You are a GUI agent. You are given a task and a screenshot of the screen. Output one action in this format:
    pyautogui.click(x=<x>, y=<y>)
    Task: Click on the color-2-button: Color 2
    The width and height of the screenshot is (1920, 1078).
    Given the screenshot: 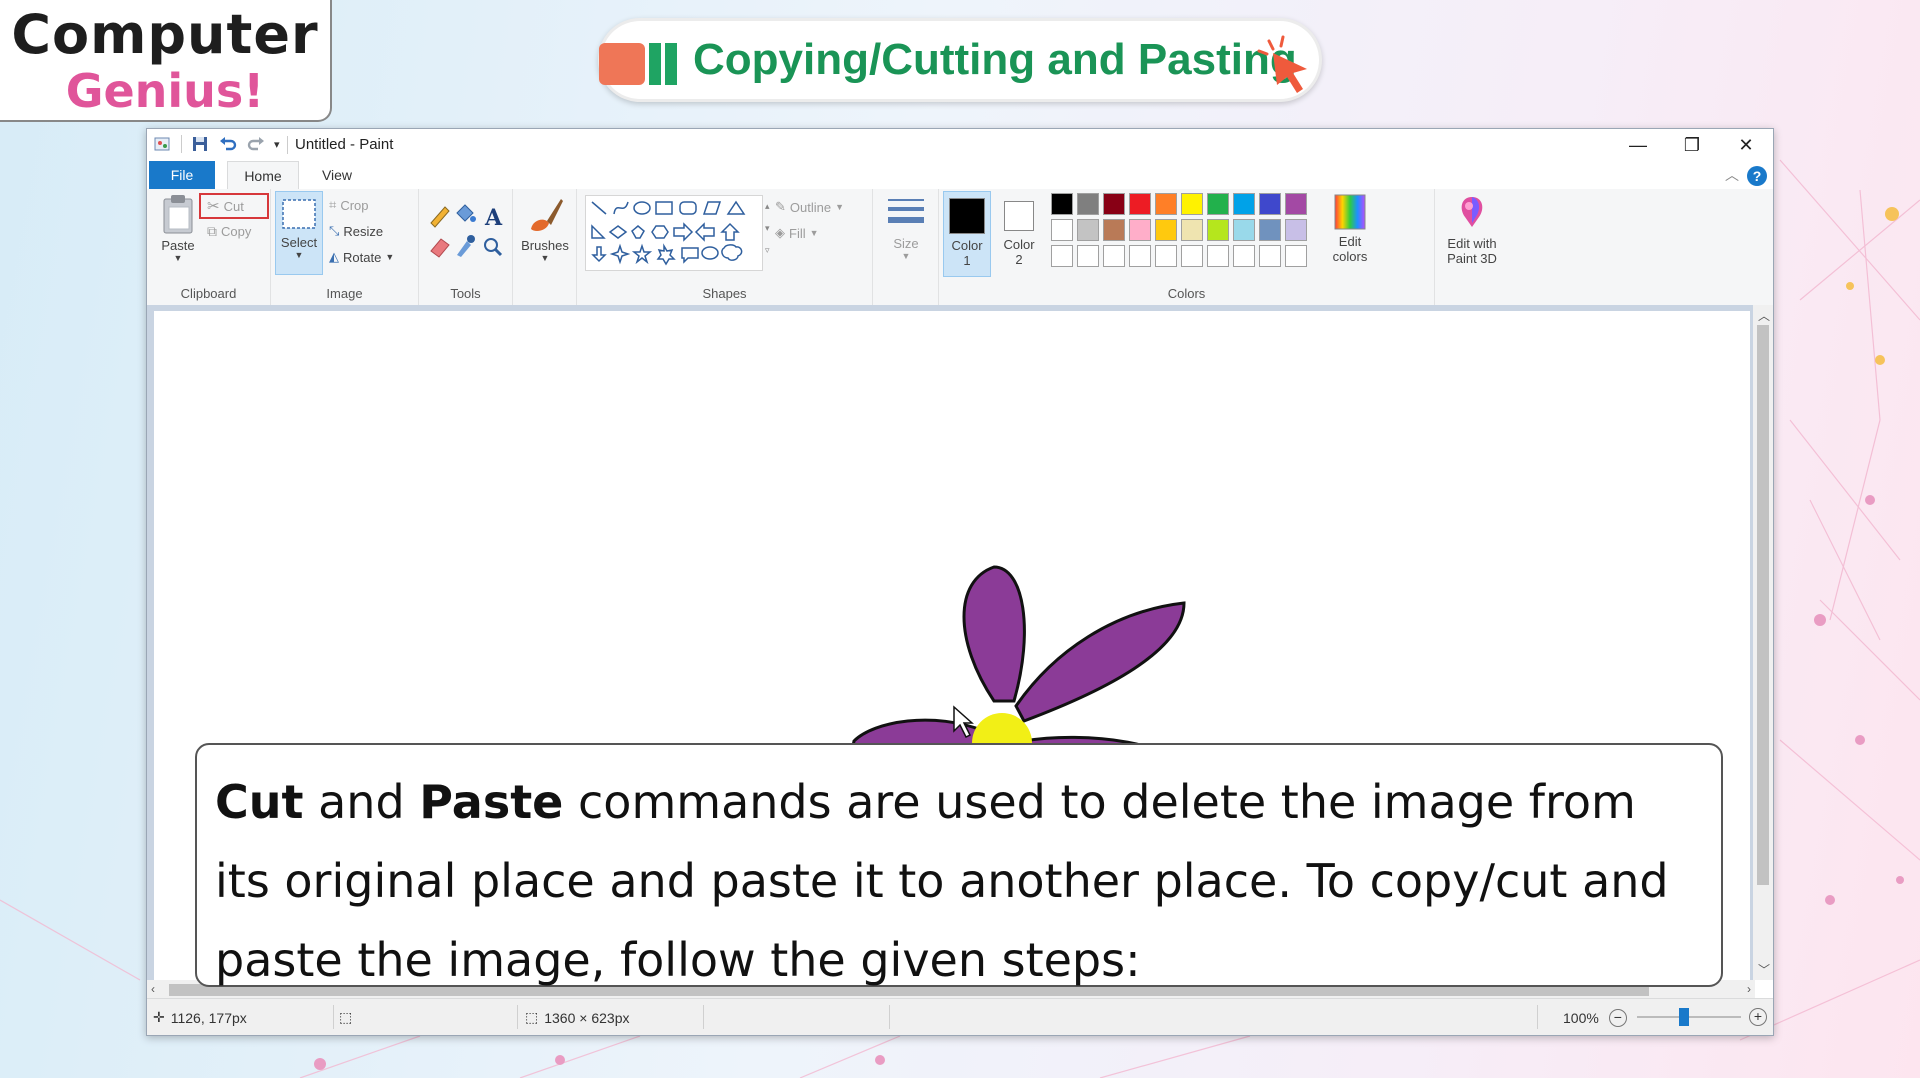 What is the action you would take?
    pyautogui.click(x=1019, y=229)
    